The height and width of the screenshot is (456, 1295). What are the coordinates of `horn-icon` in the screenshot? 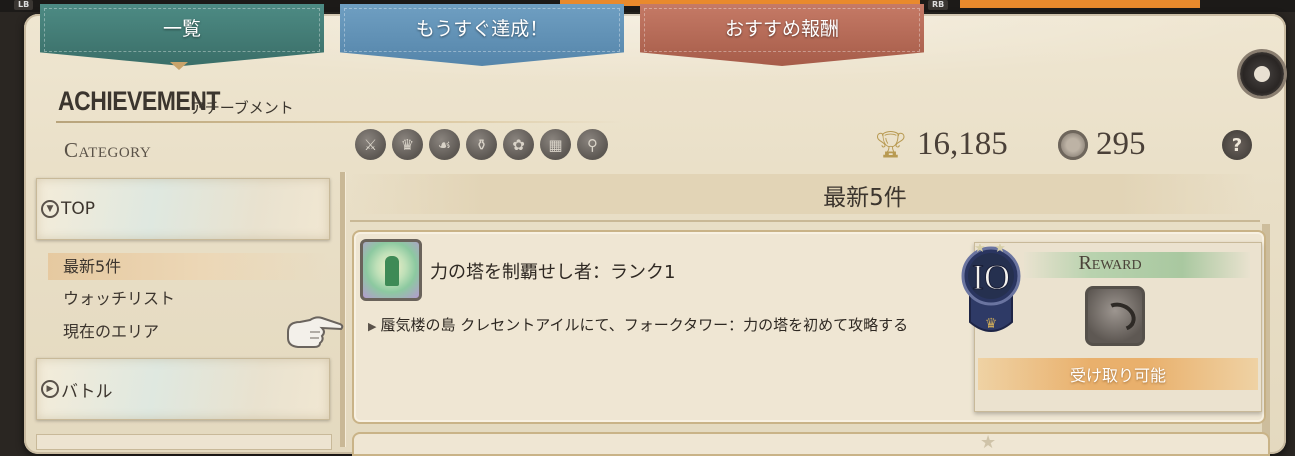 It's located at (1115, 316).